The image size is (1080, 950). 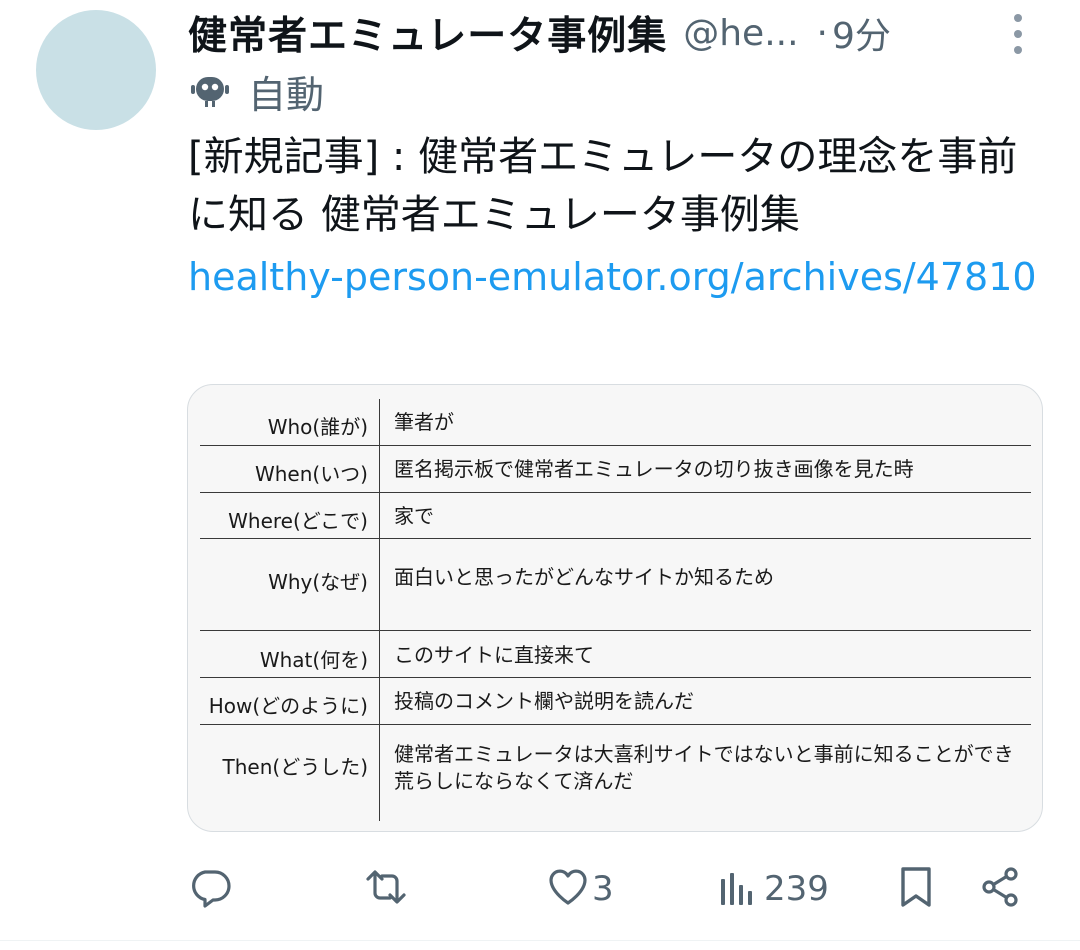 I want to click on display-name: 健常者エミュレータ事例集, so click(x=427, y=33).